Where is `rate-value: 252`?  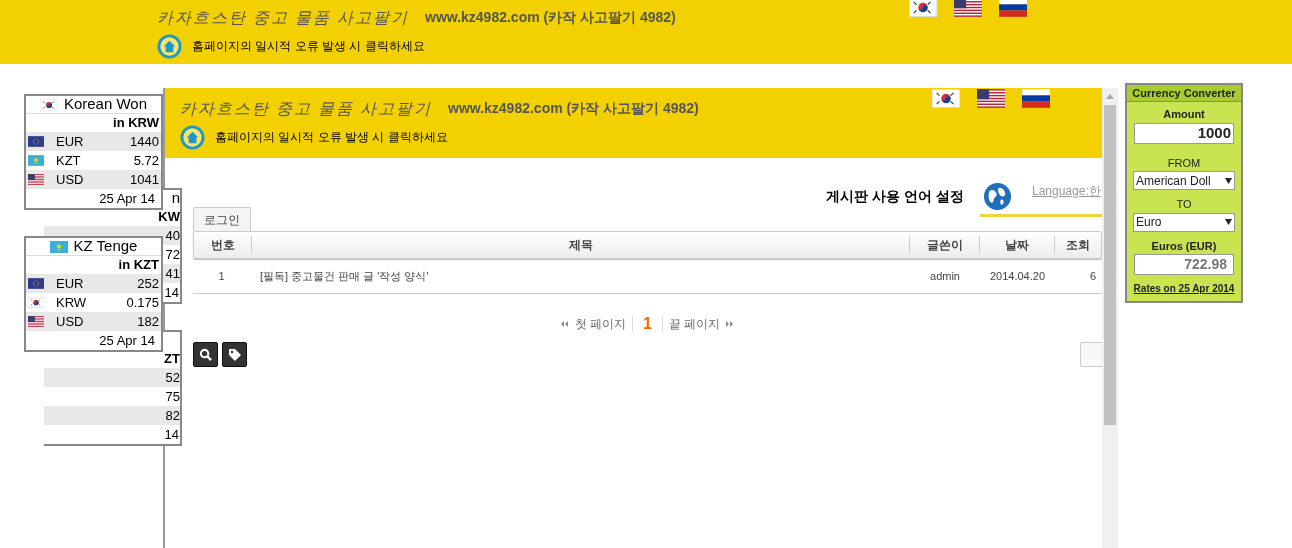
rate-value: 252 is located at coordinates (148, 283).